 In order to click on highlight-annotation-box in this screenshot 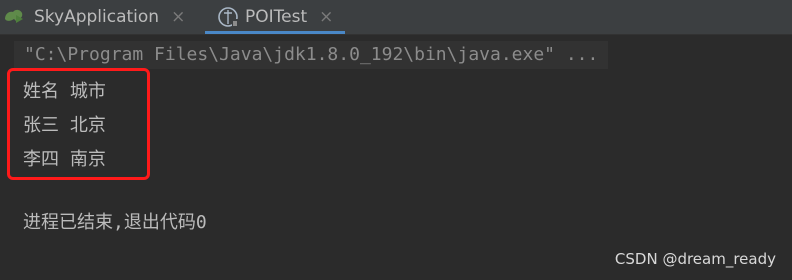, I will do `click(78, 124)`.